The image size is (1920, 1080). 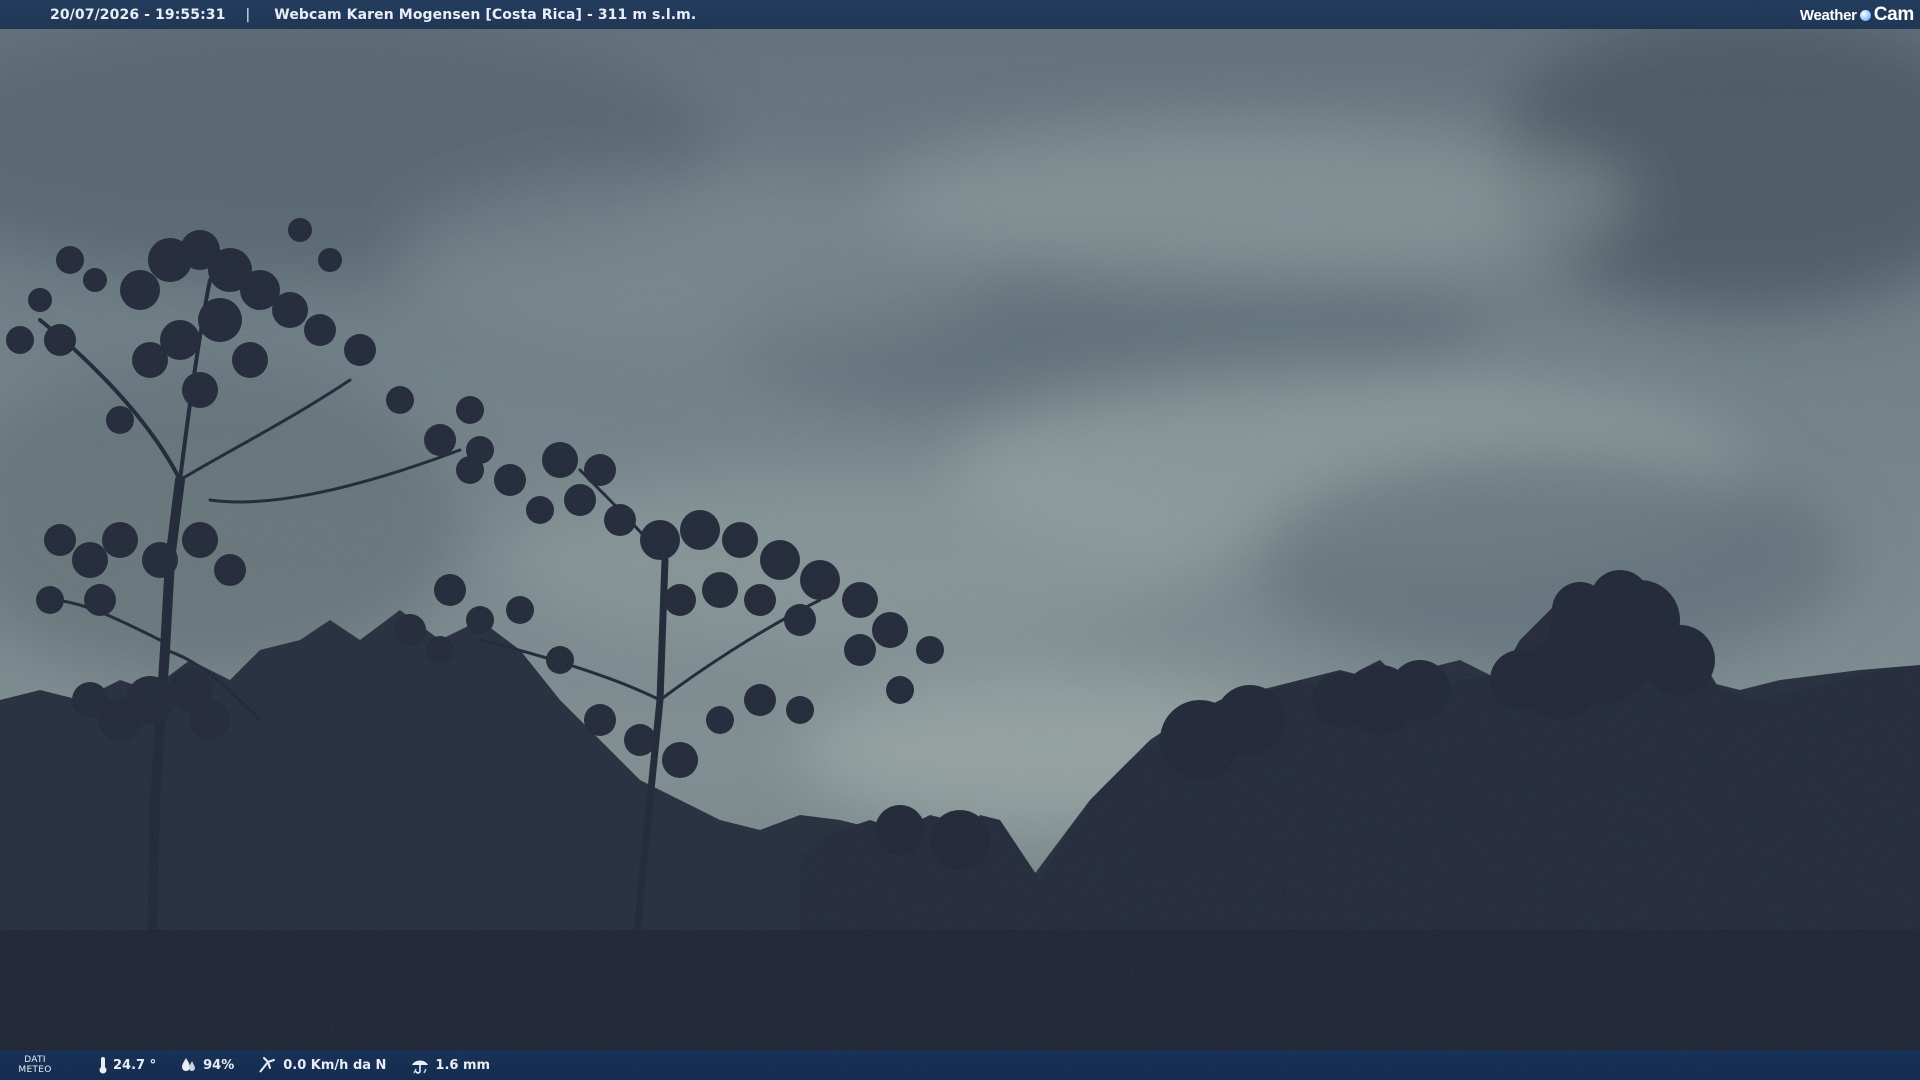 I want to click on wind-stat: 0.0 Km/h da N, so click(x=322, y=1065).